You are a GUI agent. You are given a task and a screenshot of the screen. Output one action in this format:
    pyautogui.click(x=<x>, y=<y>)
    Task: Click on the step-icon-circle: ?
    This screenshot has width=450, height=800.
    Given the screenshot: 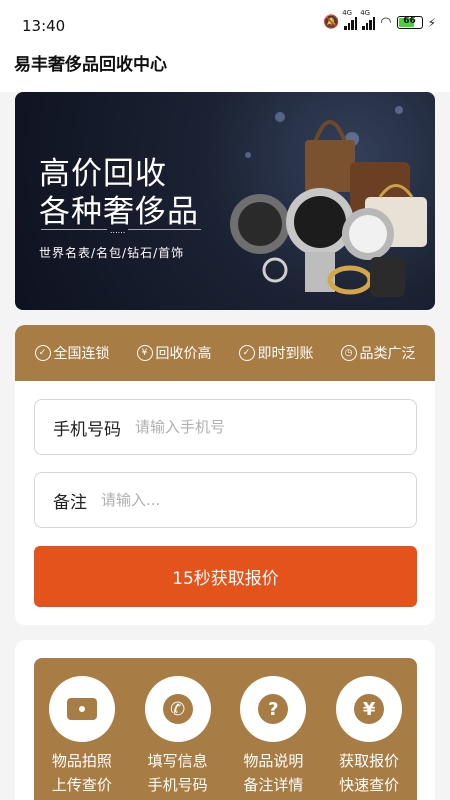 What is the action you would take?
    pyautogui.click(x=273, y=709)
    